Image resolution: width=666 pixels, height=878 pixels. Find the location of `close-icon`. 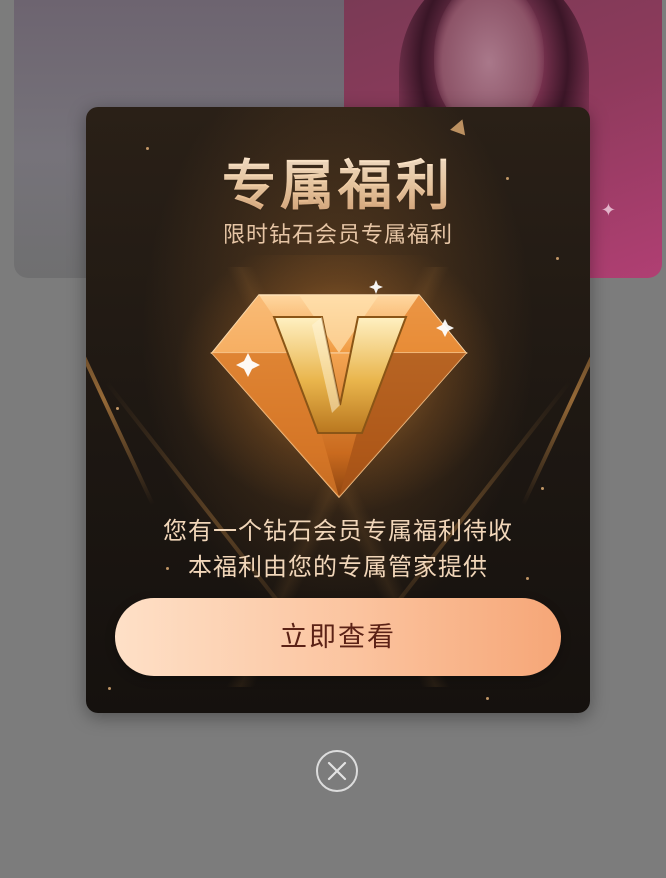

close-icon is located at coordinates (337, 771).